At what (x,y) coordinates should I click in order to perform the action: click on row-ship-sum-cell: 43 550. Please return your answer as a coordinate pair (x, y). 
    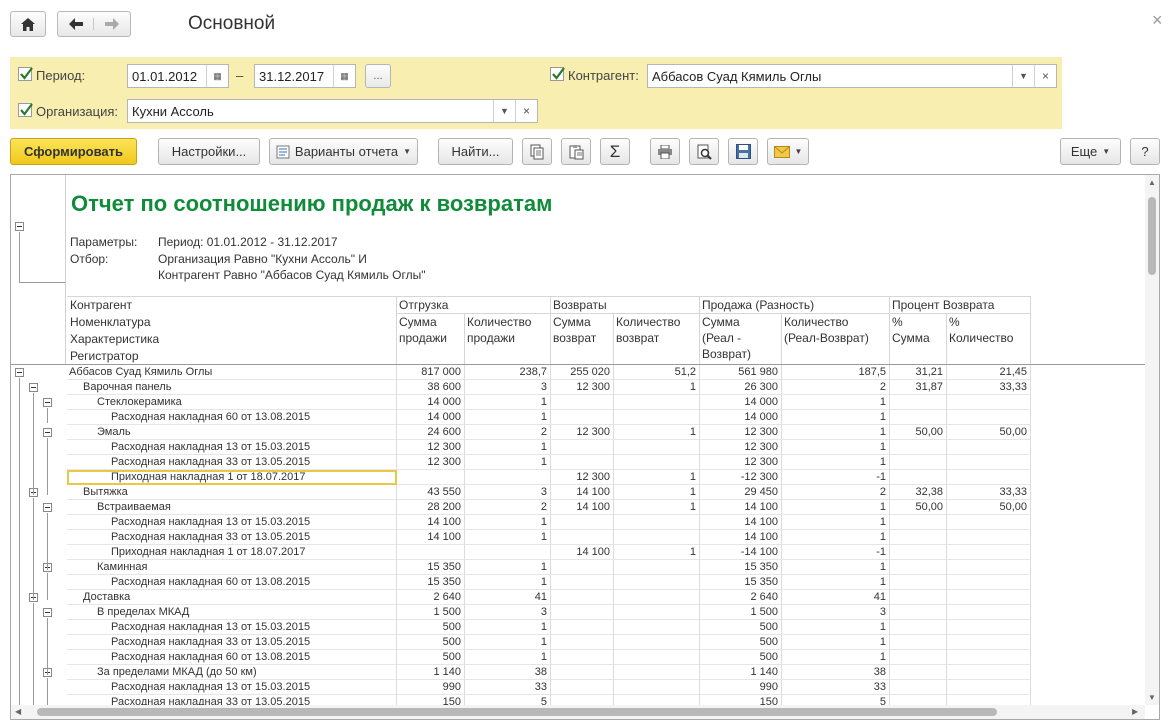
    Looking at the image, I should click on (431, 492).